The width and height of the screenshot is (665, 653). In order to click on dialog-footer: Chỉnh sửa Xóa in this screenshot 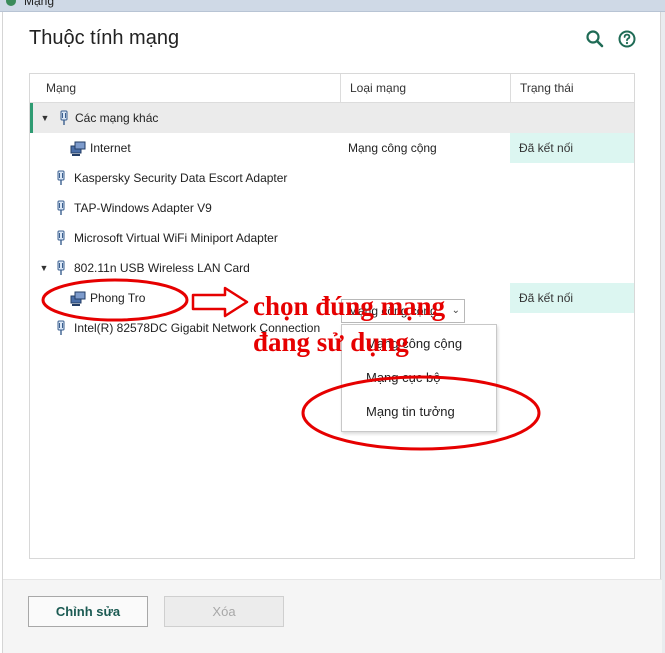, I will do `click(332, 616)`.